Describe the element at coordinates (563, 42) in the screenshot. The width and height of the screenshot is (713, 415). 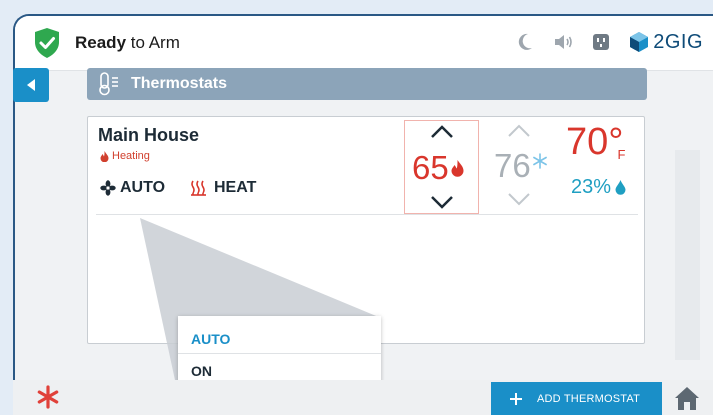
I see `speaker-icon` at that location.